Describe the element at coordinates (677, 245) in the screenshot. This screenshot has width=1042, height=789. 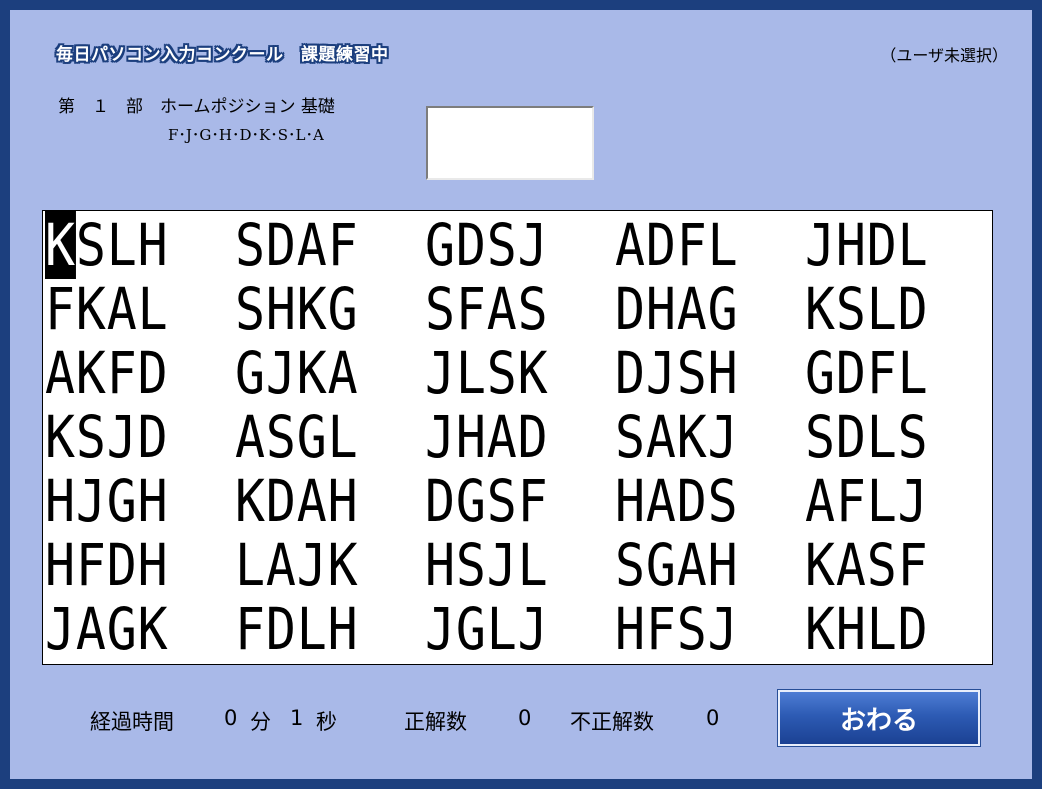
I see `practice-word: ADFL` at that location.